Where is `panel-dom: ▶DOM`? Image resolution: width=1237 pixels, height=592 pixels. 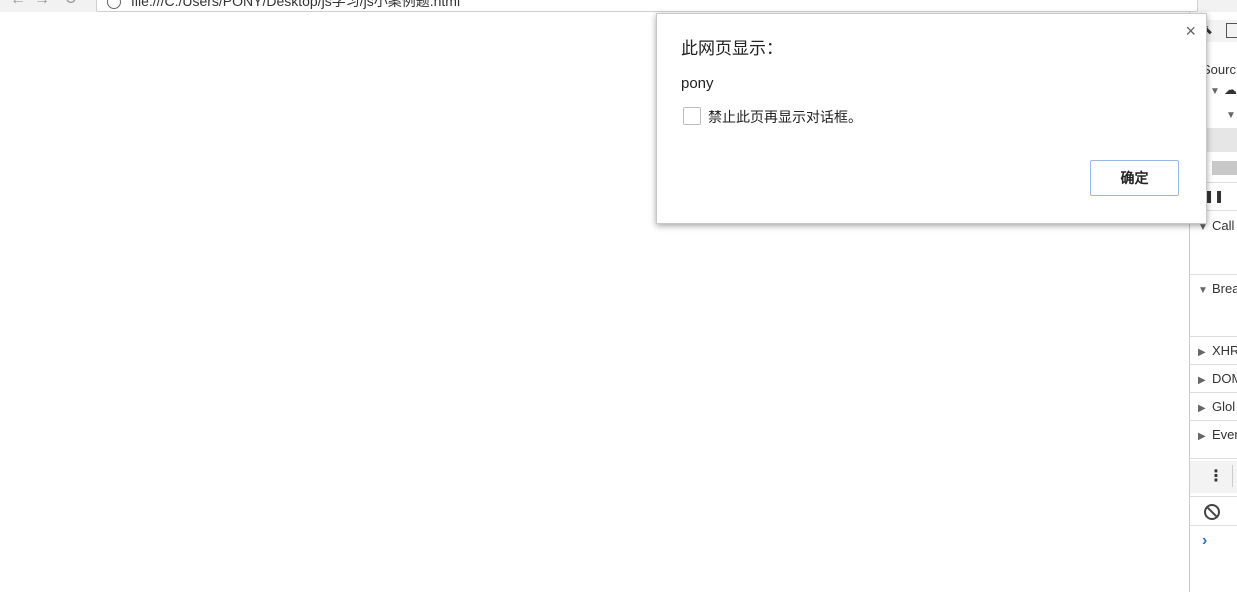 panel-dom: ▶DOM is located at coordinates (1213, 378).